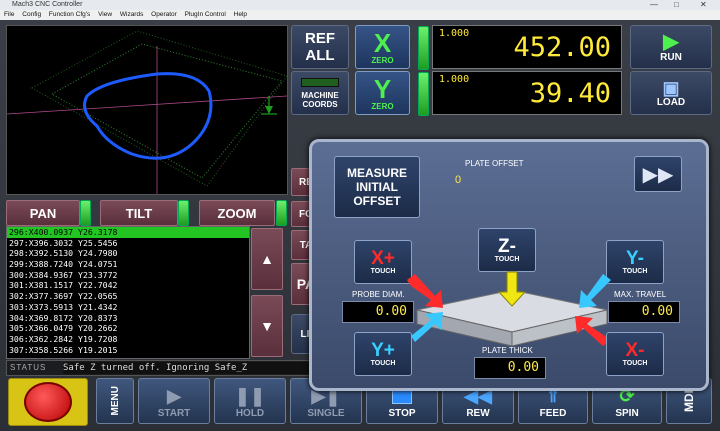 The width and height of the screenshot is (720, 431). What do you see at coordinates (382, 47) in the screenshot?
I see `x-zero-button: X ZERO` at bounding box center [382, 47].